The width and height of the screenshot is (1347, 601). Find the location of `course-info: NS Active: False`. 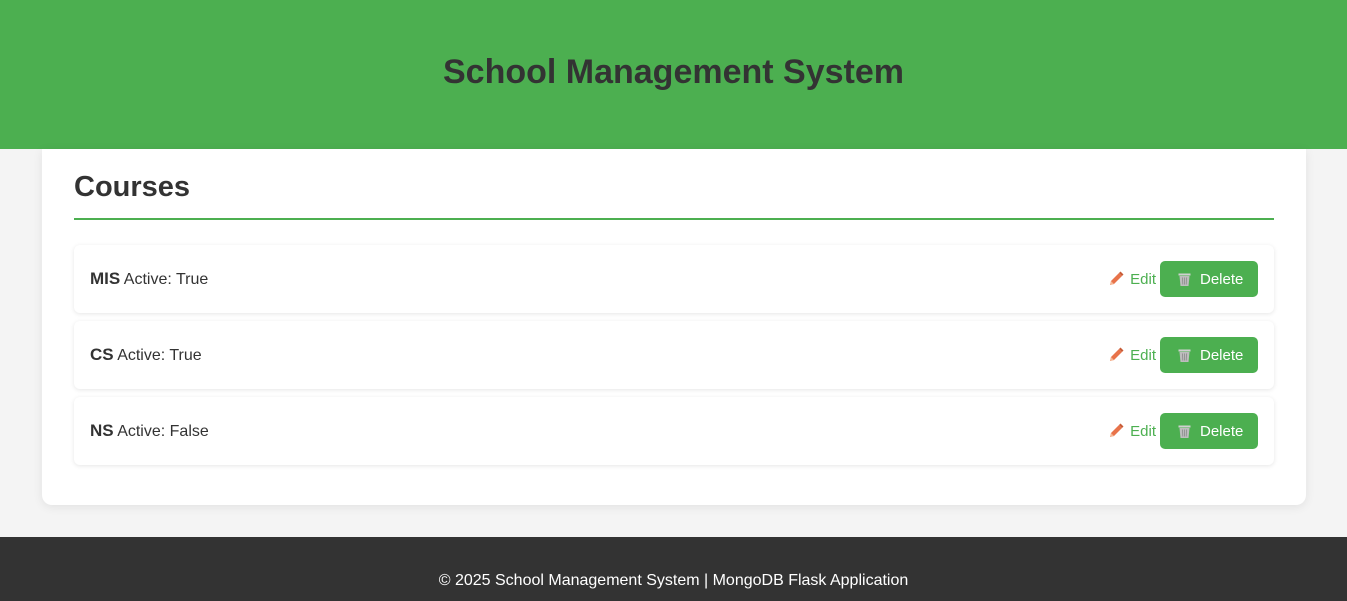

course-info: NS Active: False is located at coordinates (149, 431).